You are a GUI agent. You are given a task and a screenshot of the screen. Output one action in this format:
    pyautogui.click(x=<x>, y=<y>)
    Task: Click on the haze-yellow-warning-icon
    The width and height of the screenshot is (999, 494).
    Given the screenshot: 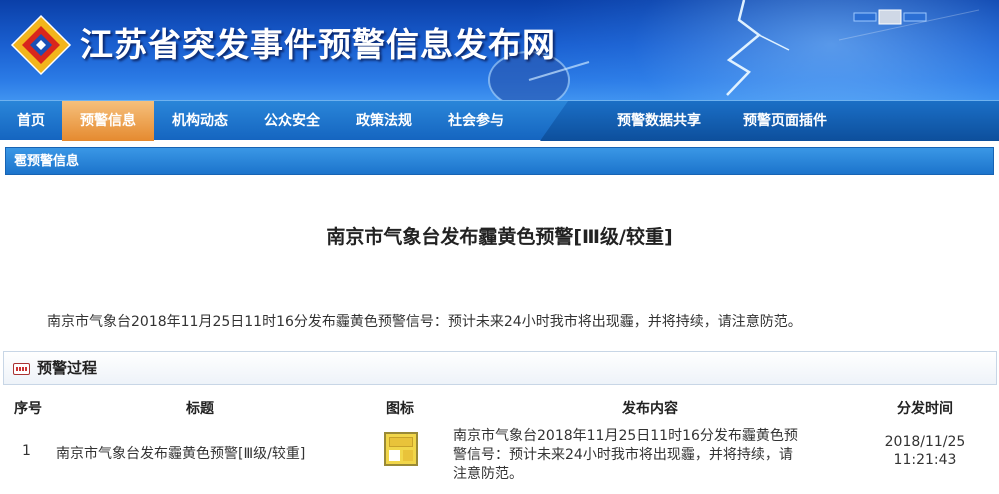 What is the action you would take?
    pyautogui.click(x=401, y=449)
    